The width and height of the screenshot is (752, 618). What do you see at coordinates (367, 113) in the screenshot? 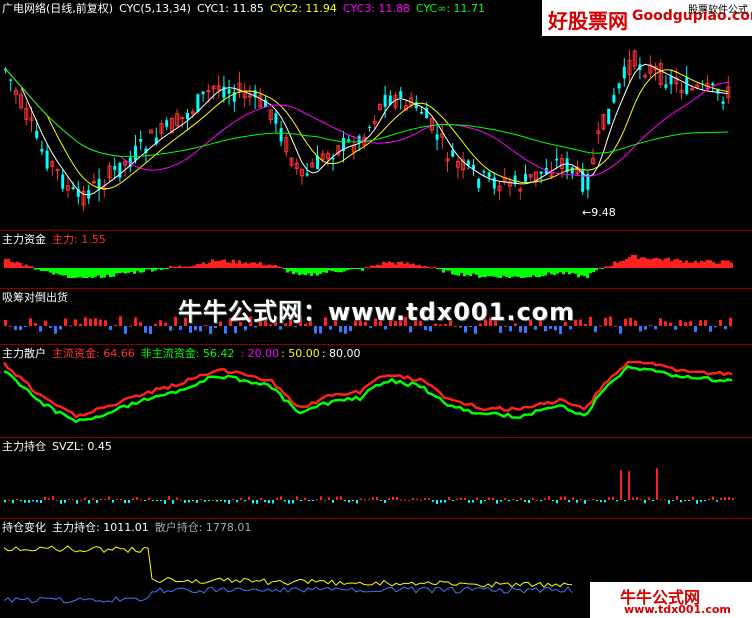
I see `cycinf-line` at bounding box center [367, 113].